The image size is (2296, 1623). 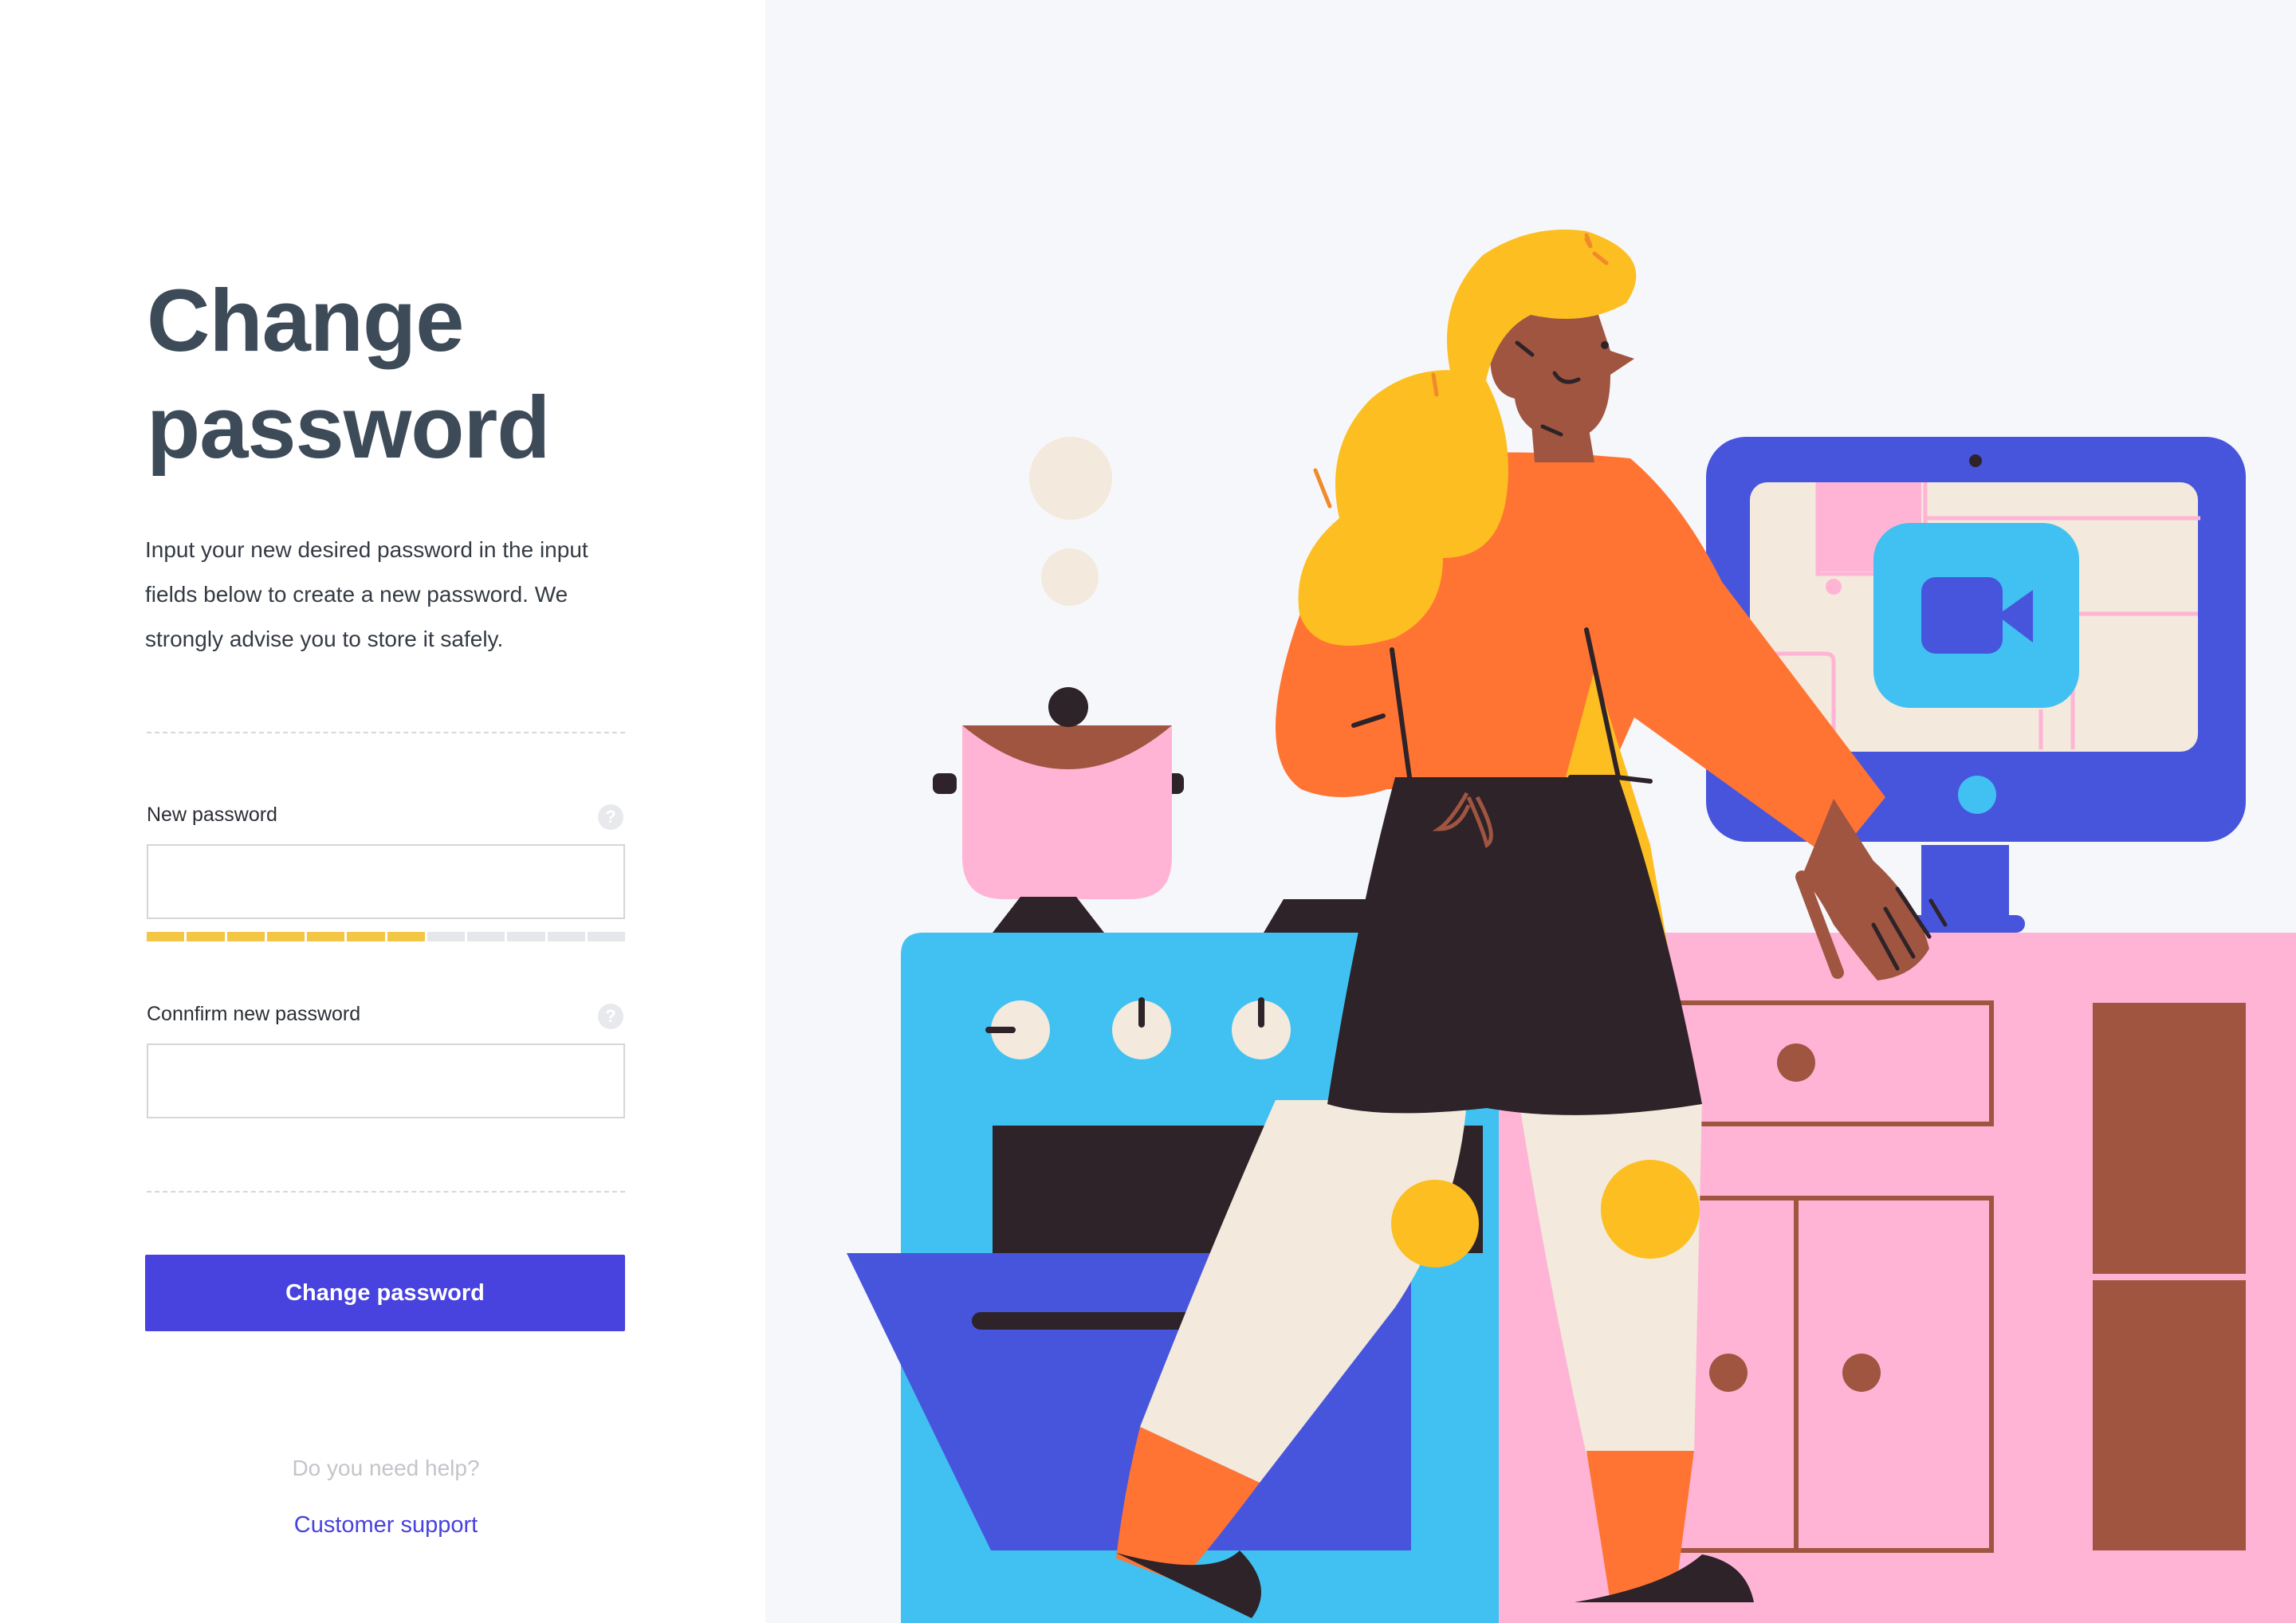 What do you see at coordinates (610, 1016) in the screenshot?
I see `confirm-password-help-icon: ?` at bounding box center [610, 1016].